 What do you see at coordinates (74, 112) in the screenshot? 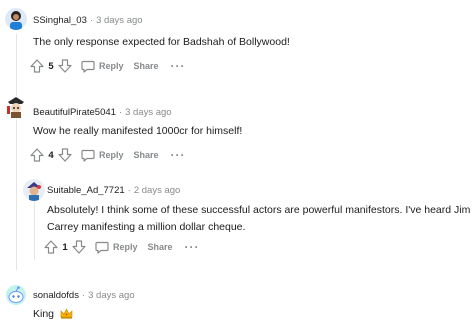
I see `author-name: BeautifulPirate5041` at bounding box center [74, 112].